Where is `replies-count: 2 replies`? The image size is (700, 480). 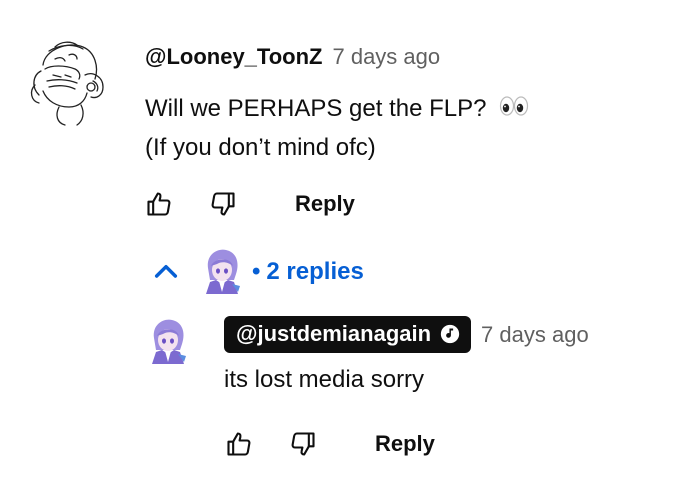 replies-count: 2 replies is located at coordinates (314, 272).